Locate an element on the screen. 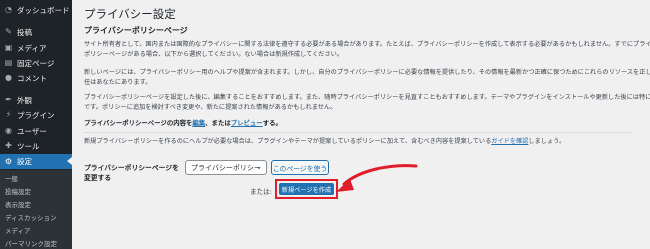  submenu-reading: 表示設定 is located at coordinates (18, 204).